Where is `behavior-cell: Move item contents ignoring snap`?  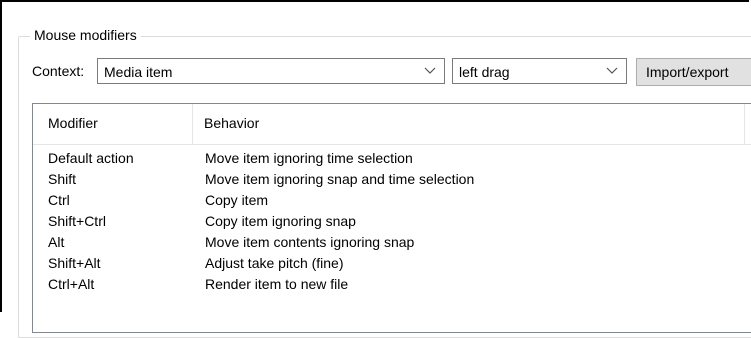
behavior-cell: Move item contents ignoring snap is located at coordinates (310, 242).